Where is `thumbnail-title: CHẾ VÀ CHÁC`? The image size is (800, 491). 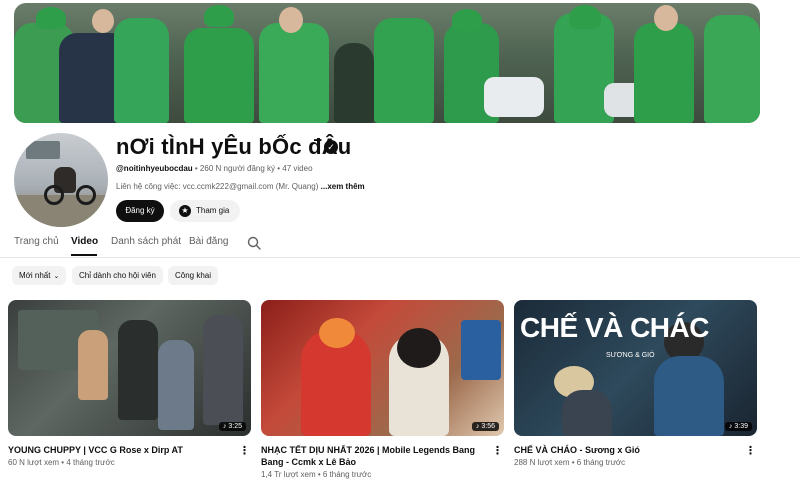
thumbnail-title: CHẾ VÀ CHÁC is located at coordinates (614, 327).